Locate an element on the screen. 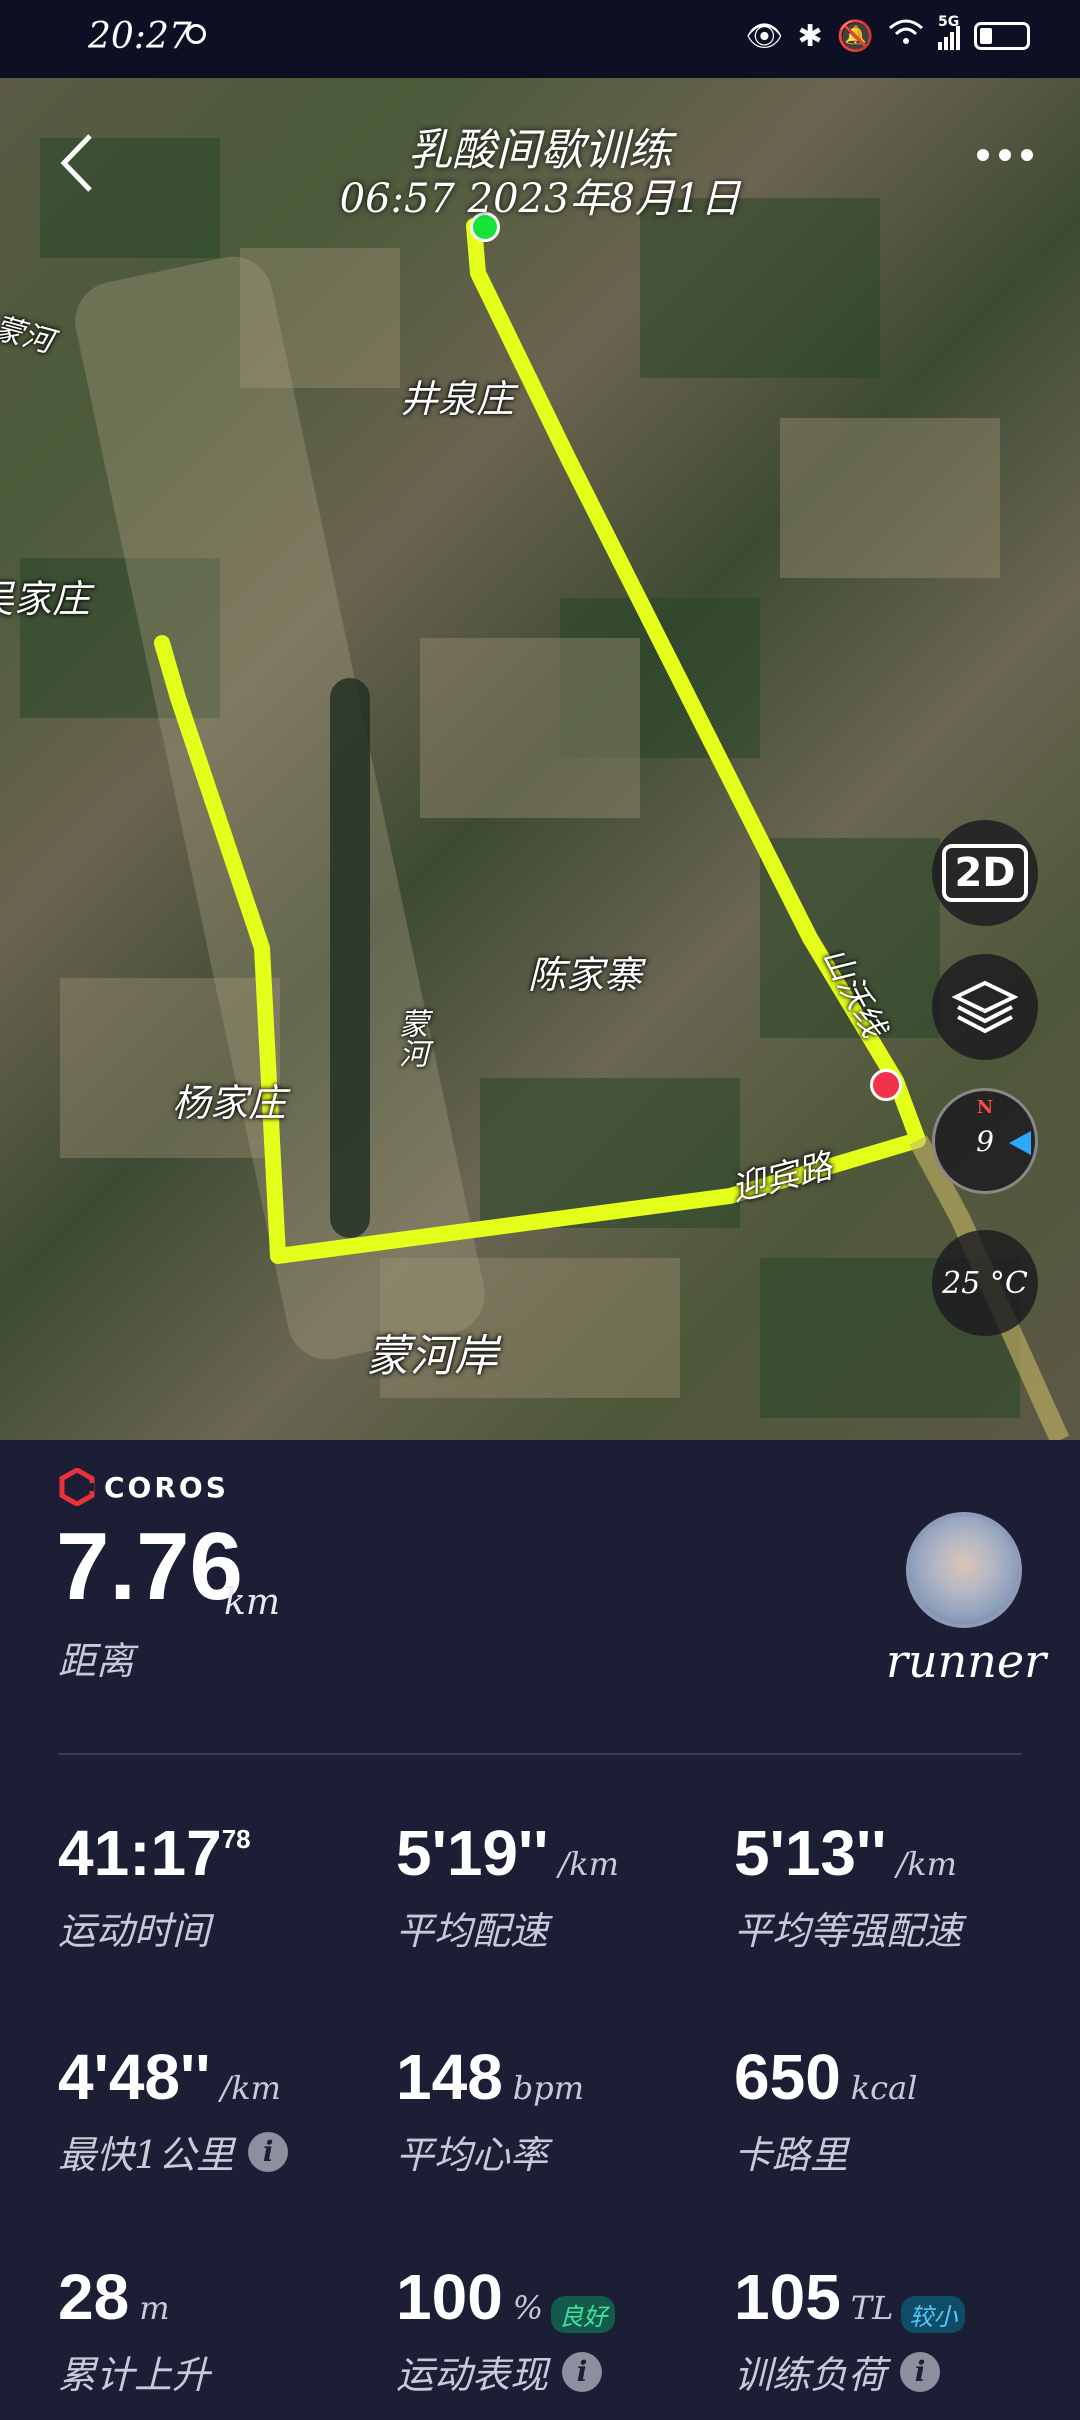  stat-avg-effort-pace: 5'13''/km 平均等强配速 is located at coordinates (848, 1885).